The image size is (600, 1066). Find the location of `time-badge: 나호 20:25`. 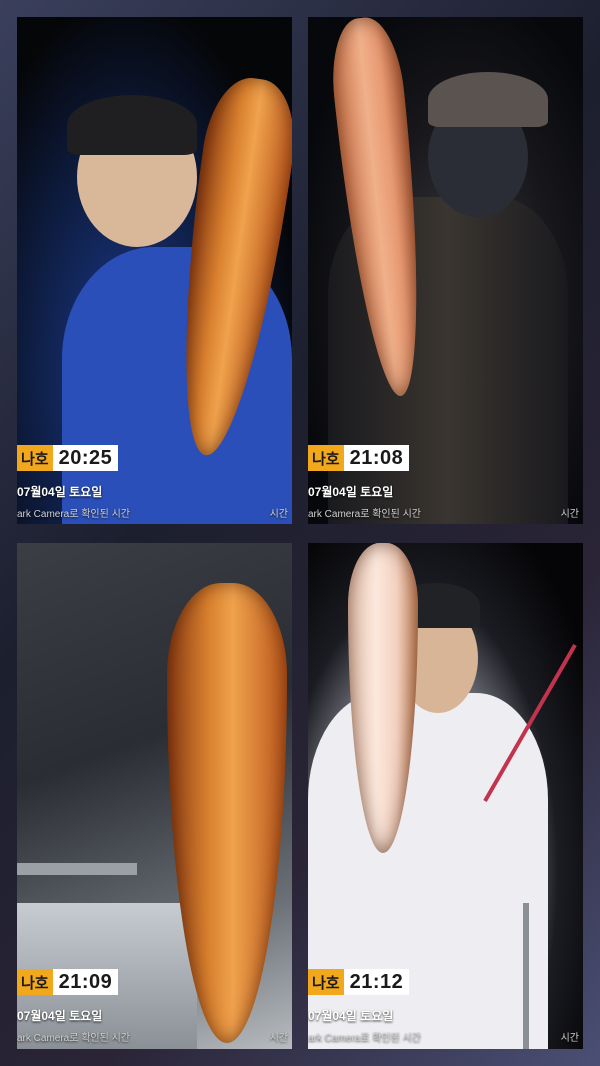

time-badge: 나호 20:25 is located at coordinates (68, 458).